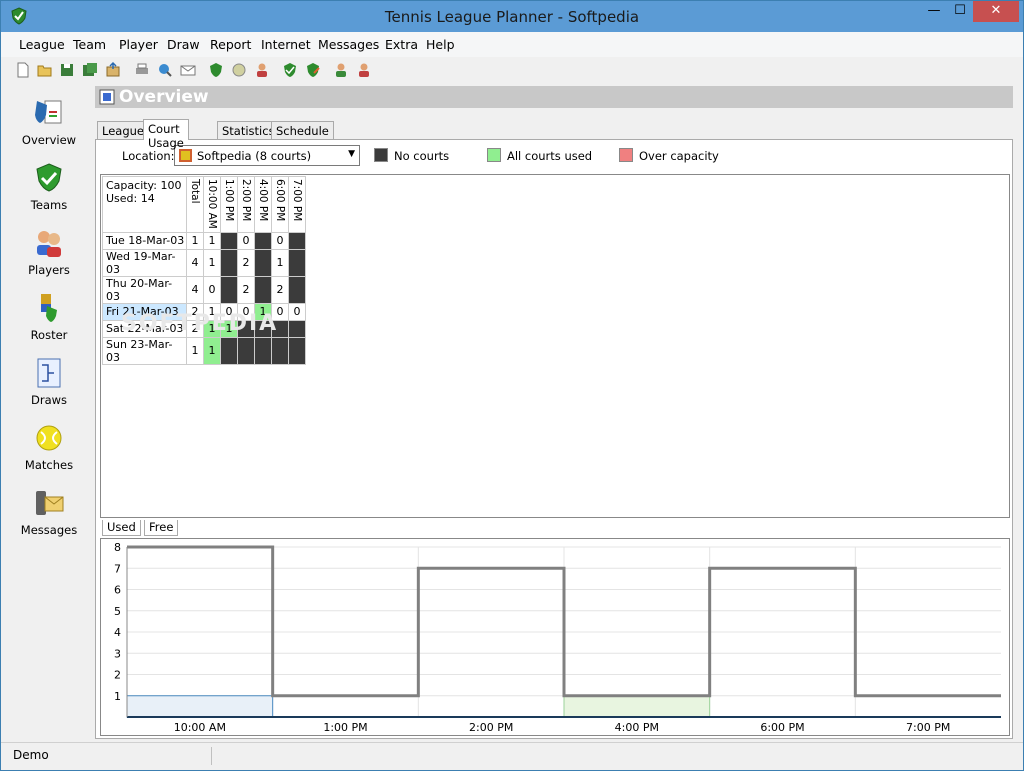 The image size is (1024, 771). Describe the element at coordinates (263, 204) in the screenshot. I see `time-header: 4:00 PM` at that location.